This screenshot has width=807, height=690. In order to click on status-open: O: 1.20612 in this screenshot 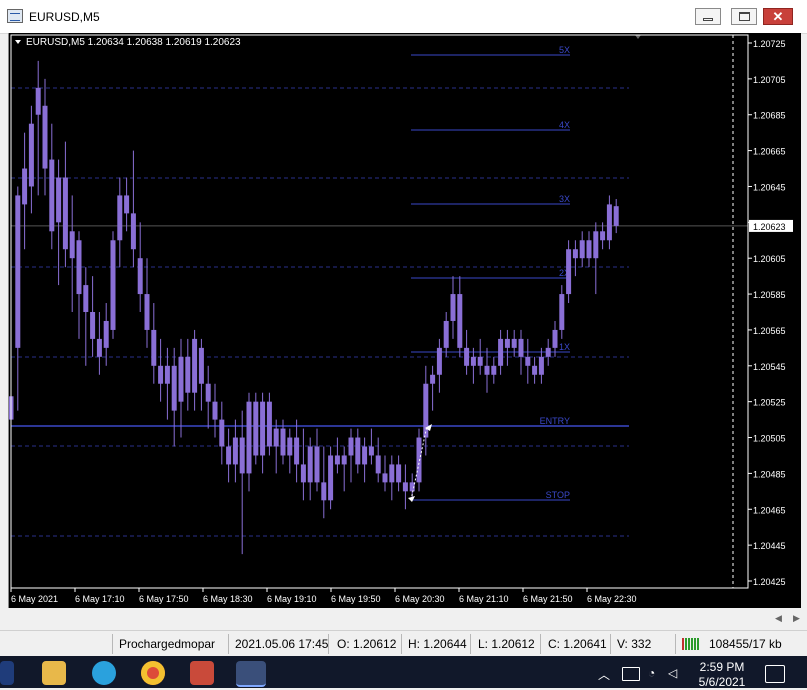, I will do `click(367, 644)`.